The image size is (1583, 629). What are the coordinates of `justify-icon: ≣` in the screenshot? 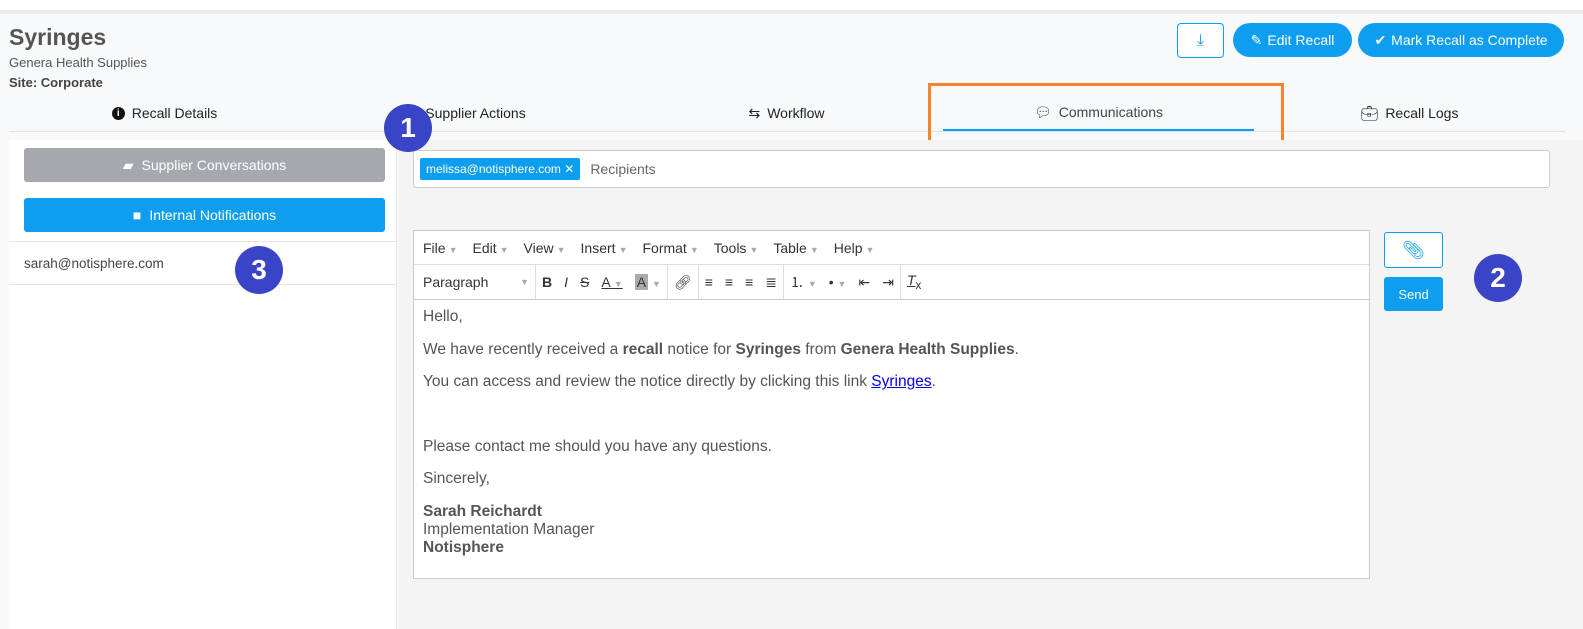 It's located at (771, 282).